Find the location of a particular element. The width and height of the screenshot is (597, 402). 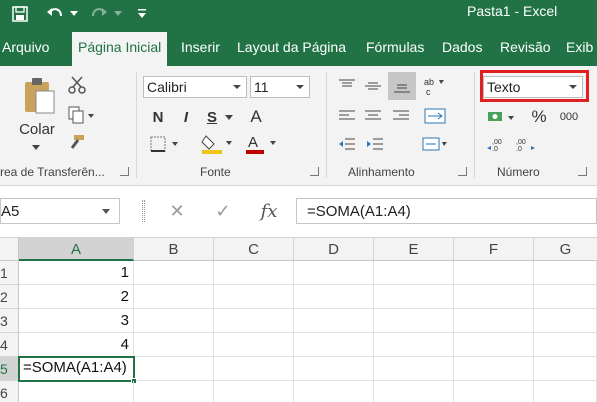

cell-d2 is located at coordinates (334, 297).